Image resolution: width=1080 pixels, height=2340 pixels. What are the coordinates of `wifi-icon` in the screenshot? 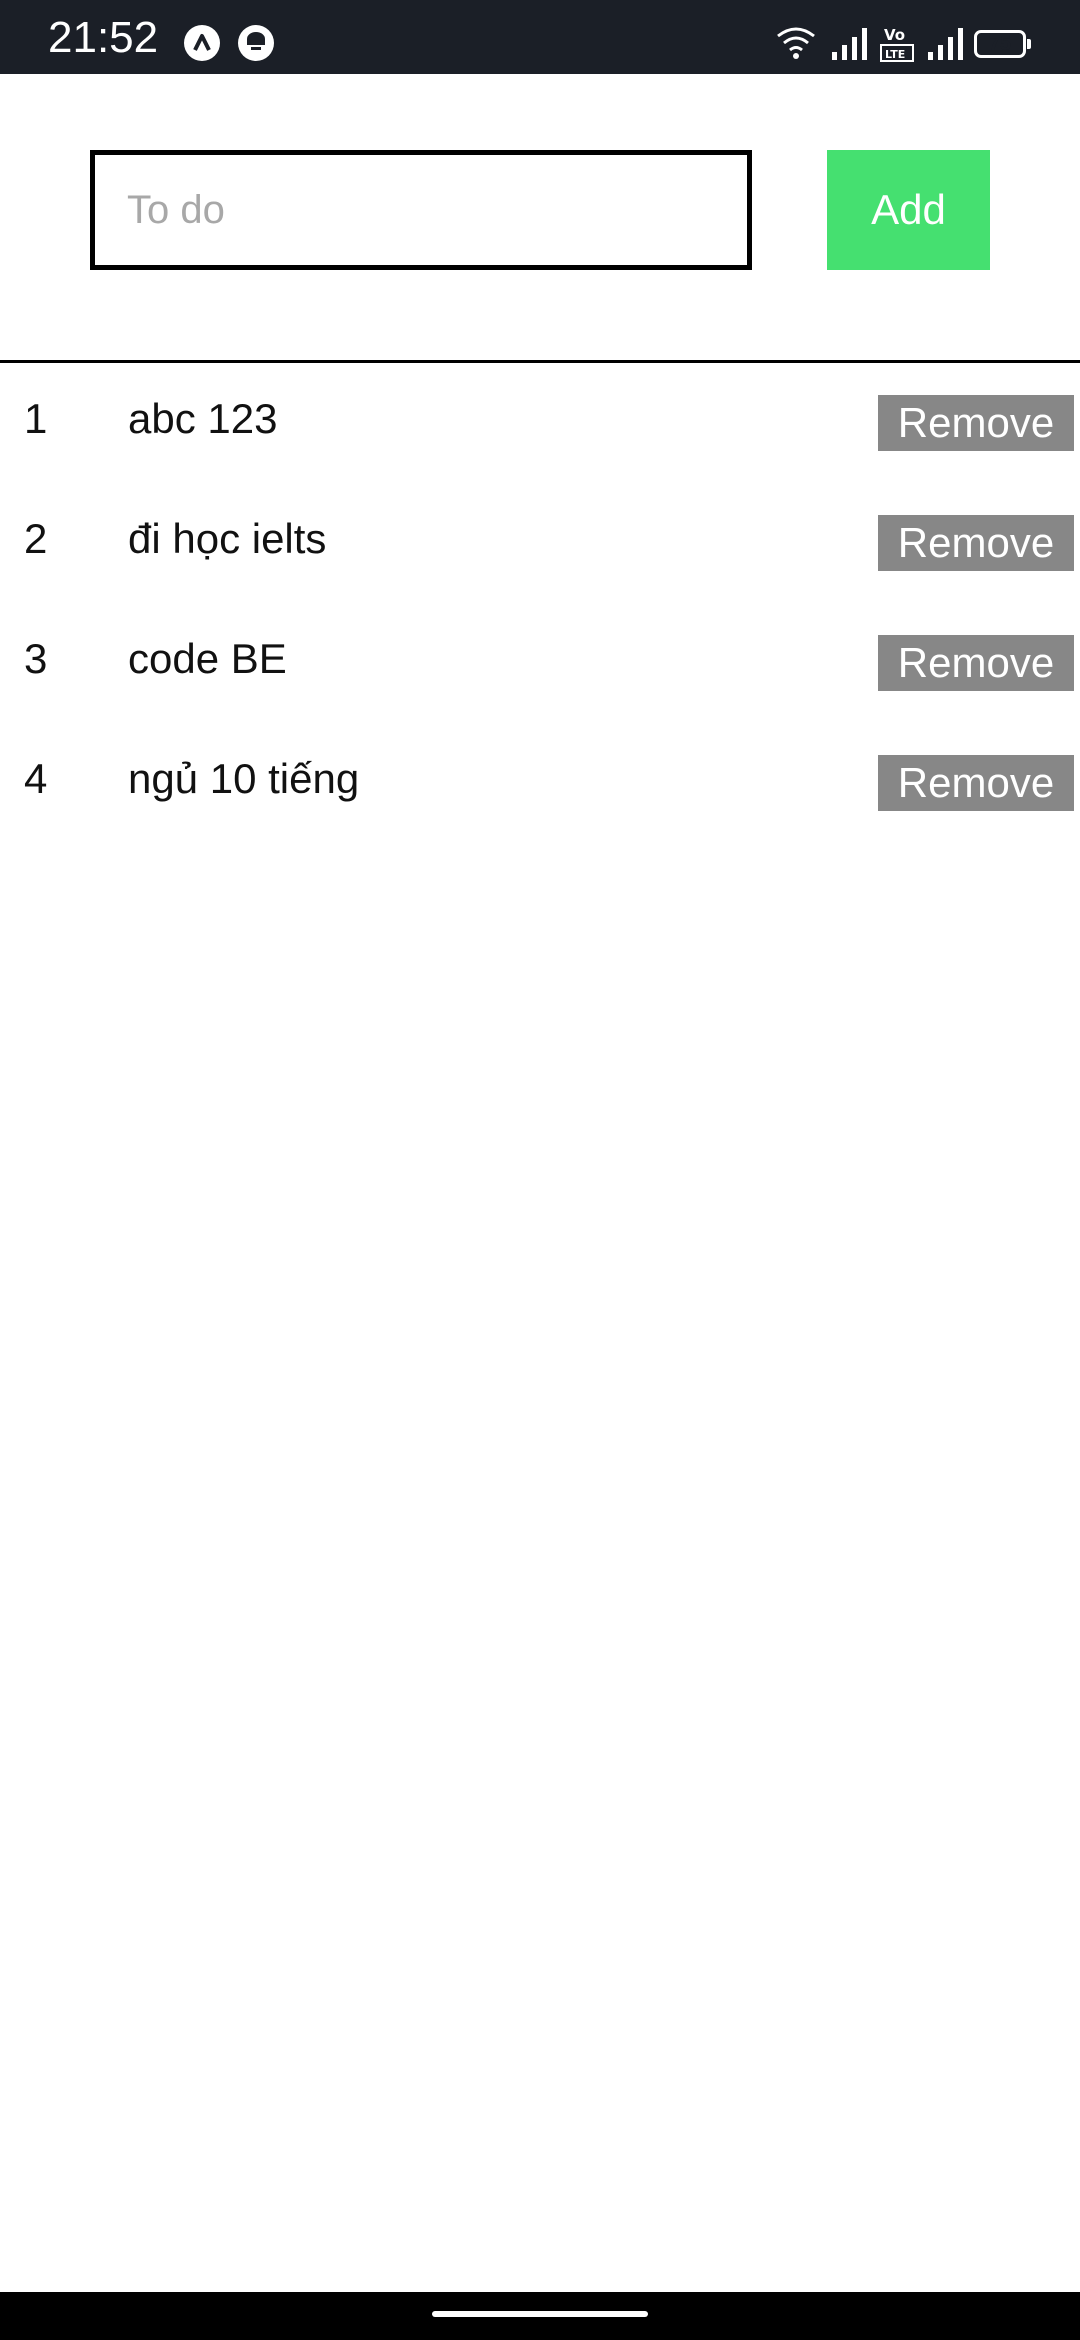 It's located at (796, 43).